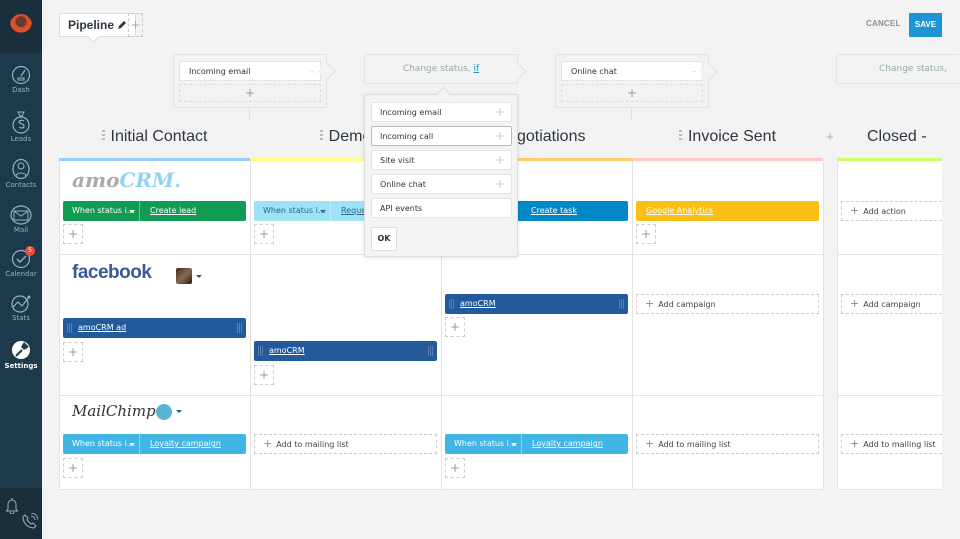  What do you see at coordinates (30, 521) in the screenshot?
I see `phone-icon` at bounding box center [30, 521].